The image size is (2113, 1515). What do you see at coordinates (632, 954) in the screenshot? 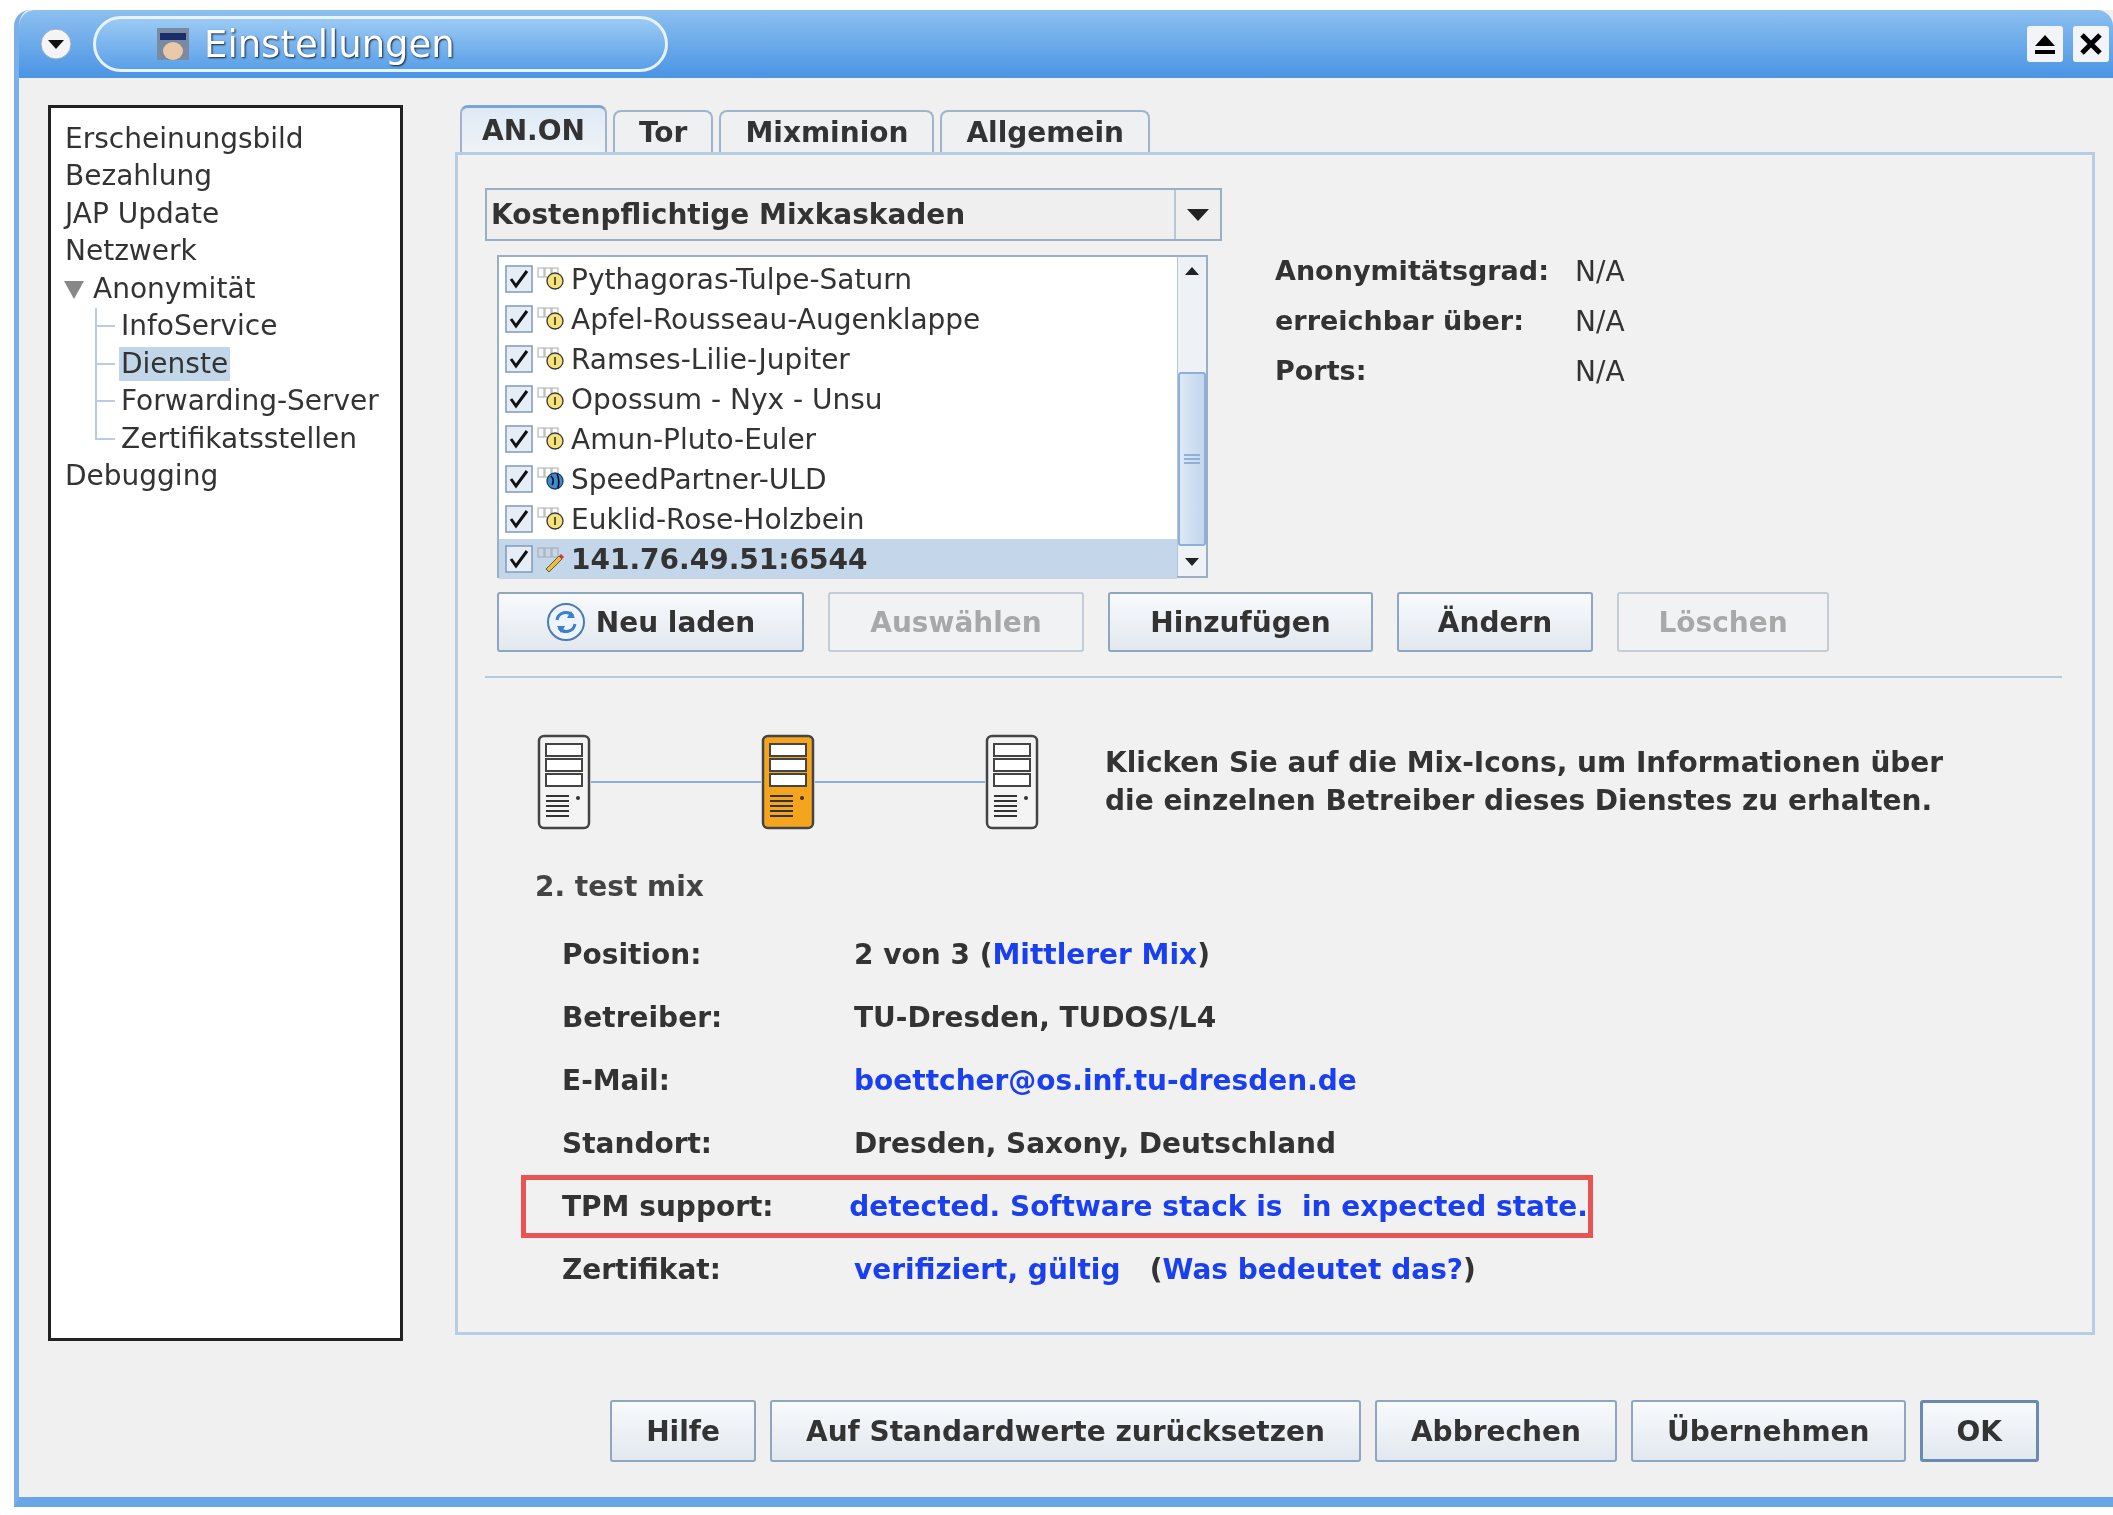
I see `detail-label: Position:` at bounding box center [632, 954].